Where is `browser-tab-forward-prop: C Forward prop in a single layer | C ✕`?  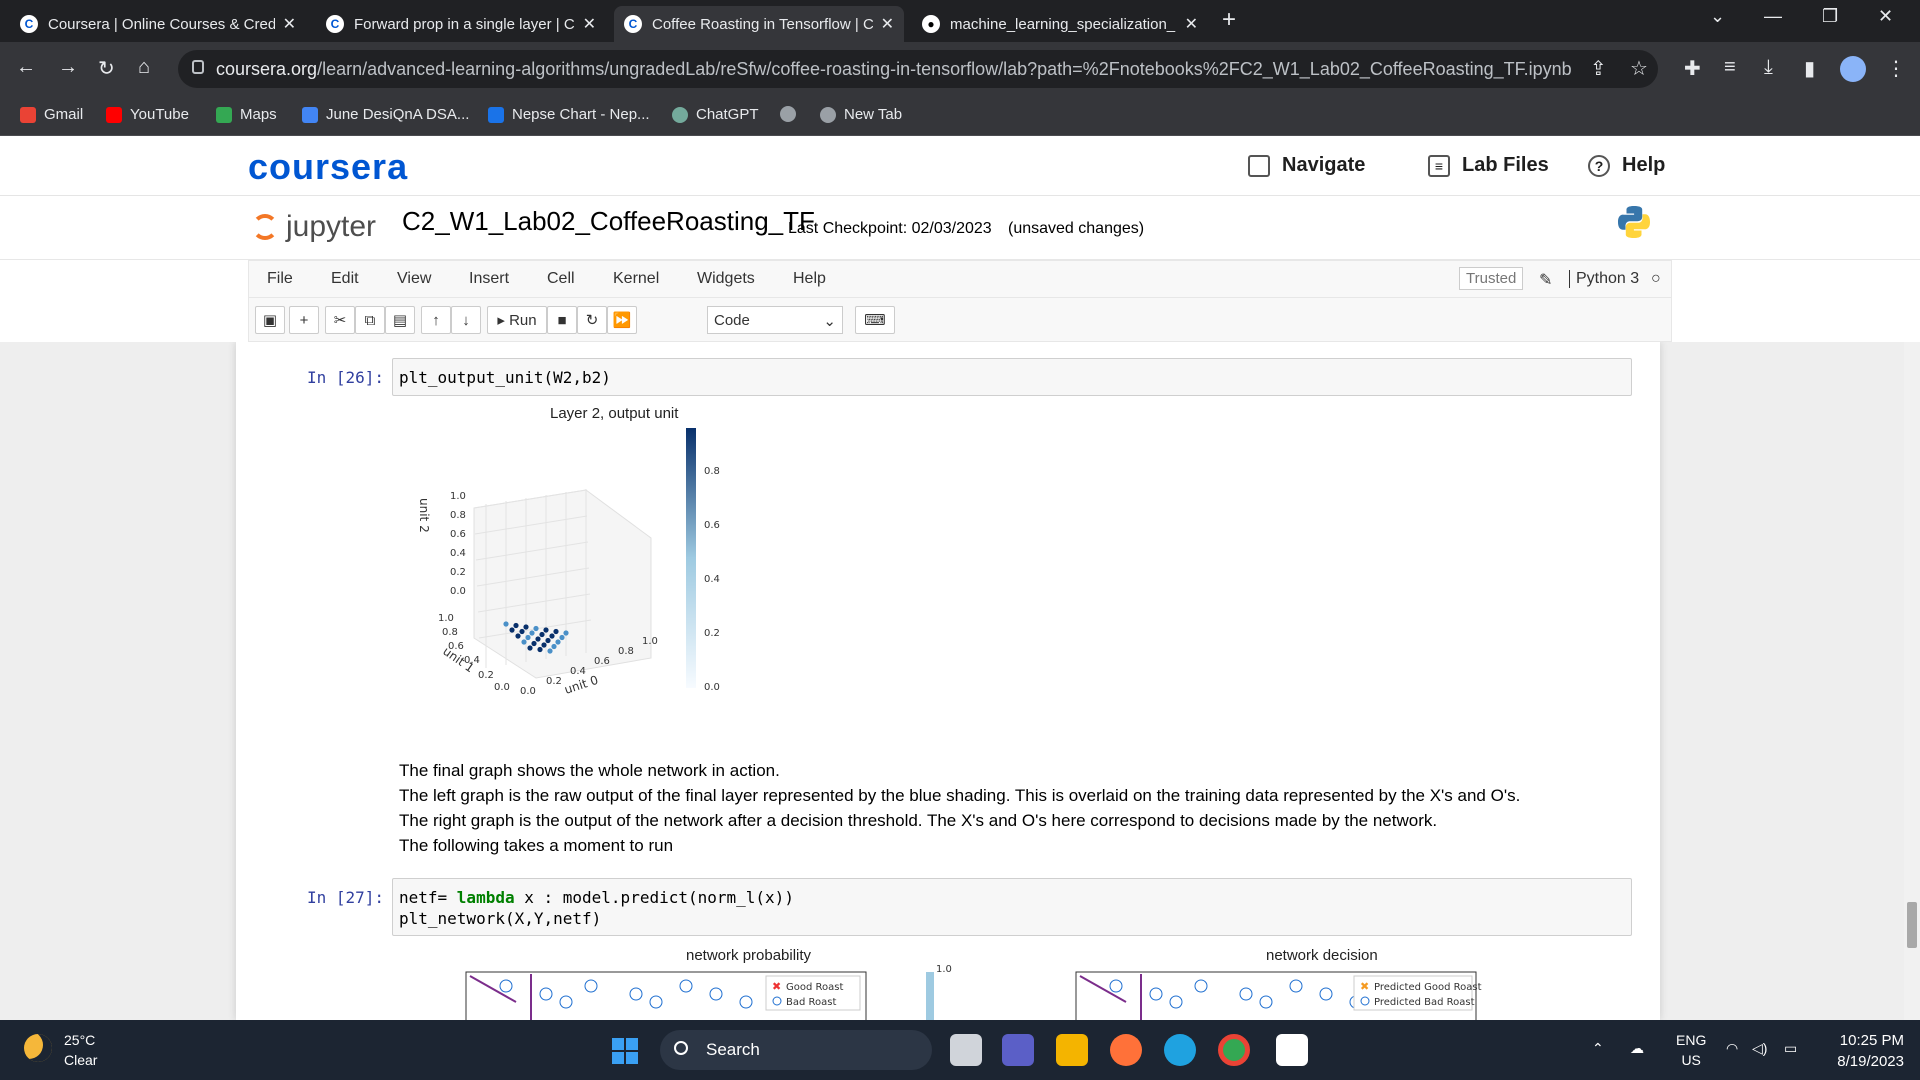 browser-tab-forward-prop: C Forward prop in a single layer | C ✕ is located at coordinates (461, 24).